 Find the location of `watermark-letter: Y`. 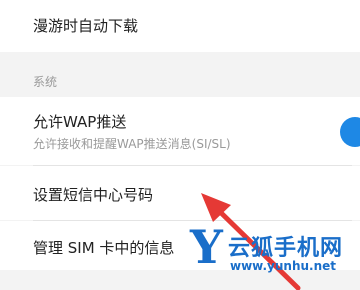

watermark-letter: Y is located at coordinates (206, 247).